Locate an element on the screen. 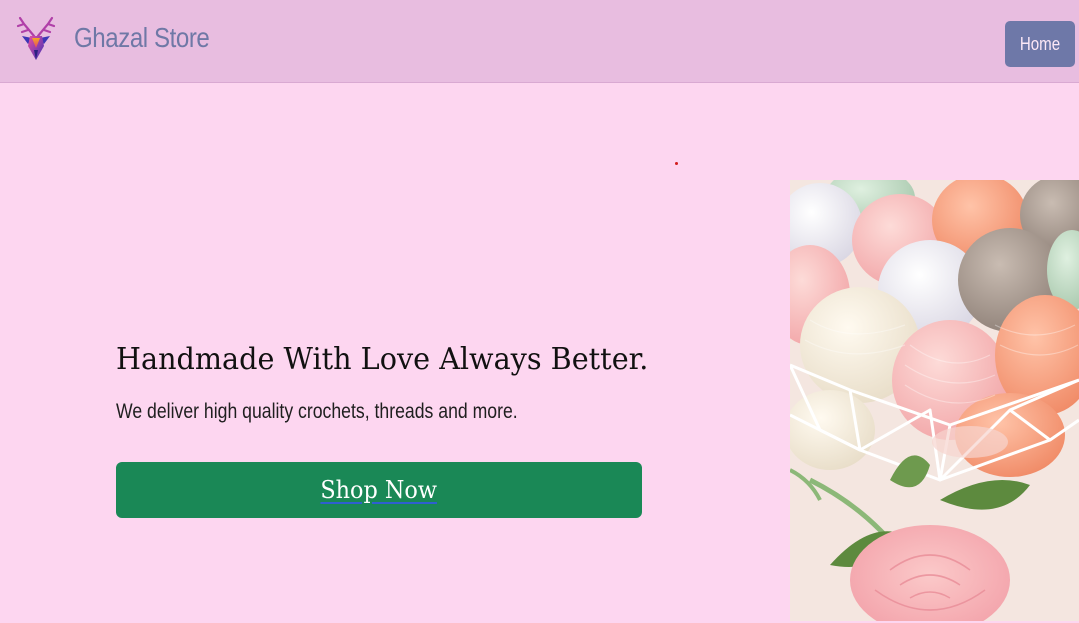 This screenshot has width=1079, height=623. deer-head-icon is located at coordinates (36, 40).